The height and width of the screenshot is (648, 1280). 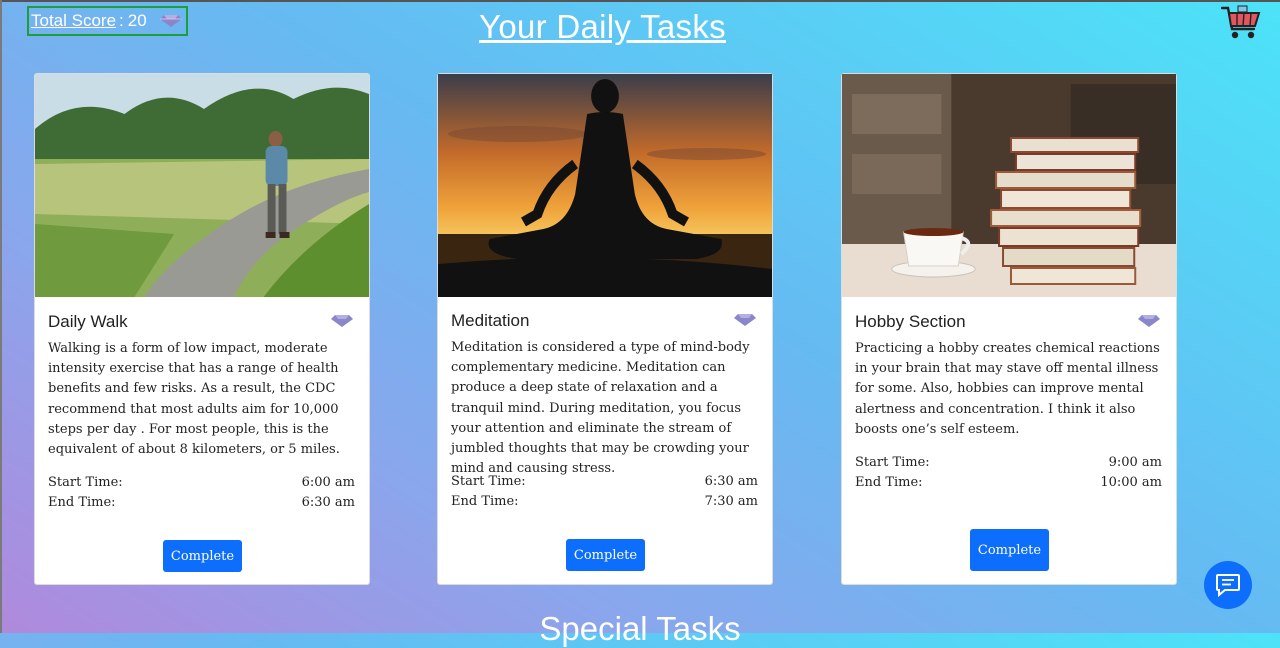 I want to click on end-time-value: 6:30 am, so click(x=328, y=502).